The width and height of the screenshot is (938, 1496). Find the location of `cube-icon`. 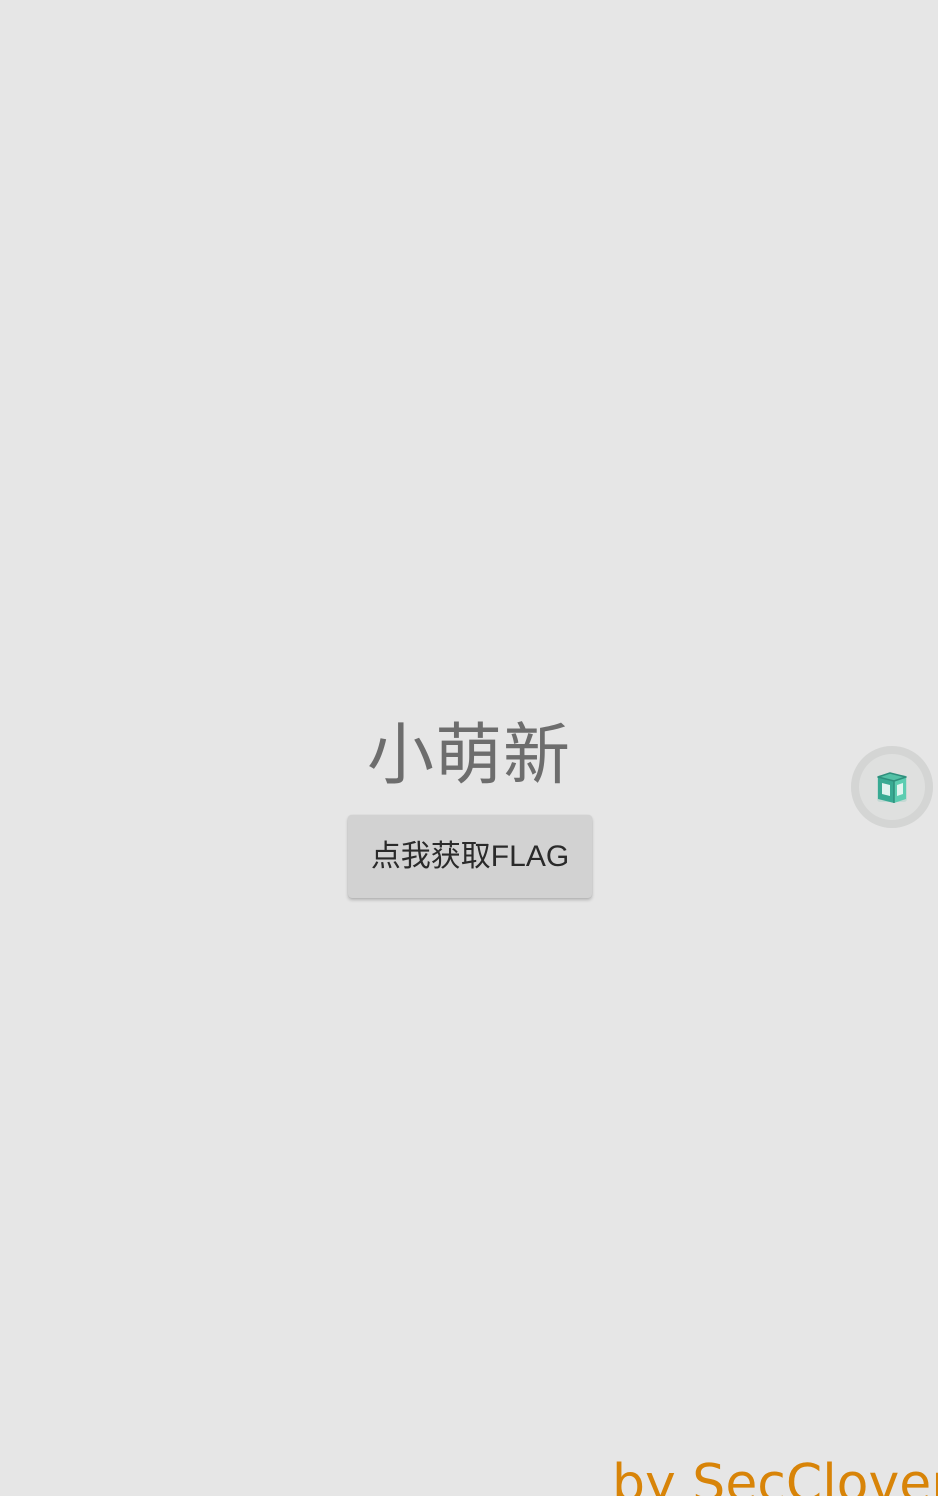

cube-icon is located at coordinates (892, 787).